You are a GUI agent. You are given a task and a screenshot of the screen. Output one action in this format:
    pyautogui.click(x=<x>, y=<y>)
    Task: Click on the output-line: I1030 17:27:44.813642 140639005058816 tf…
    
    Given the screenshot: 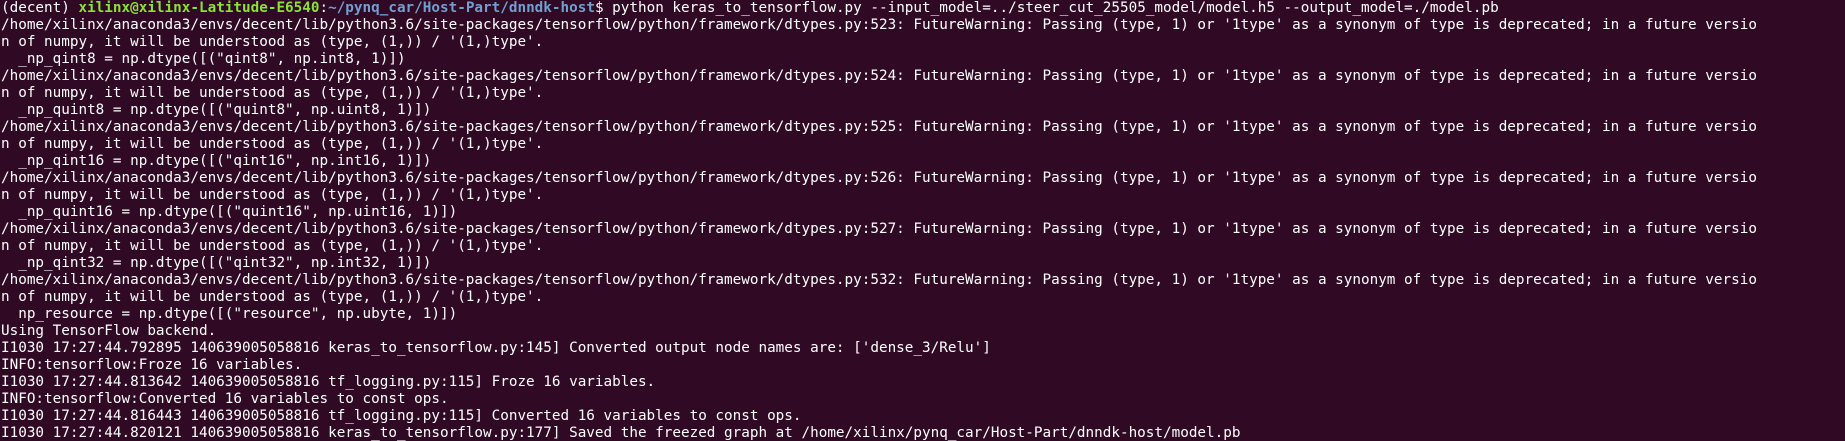 What is the action you would take?
    pyautogui.click(x=328, y=382)
    